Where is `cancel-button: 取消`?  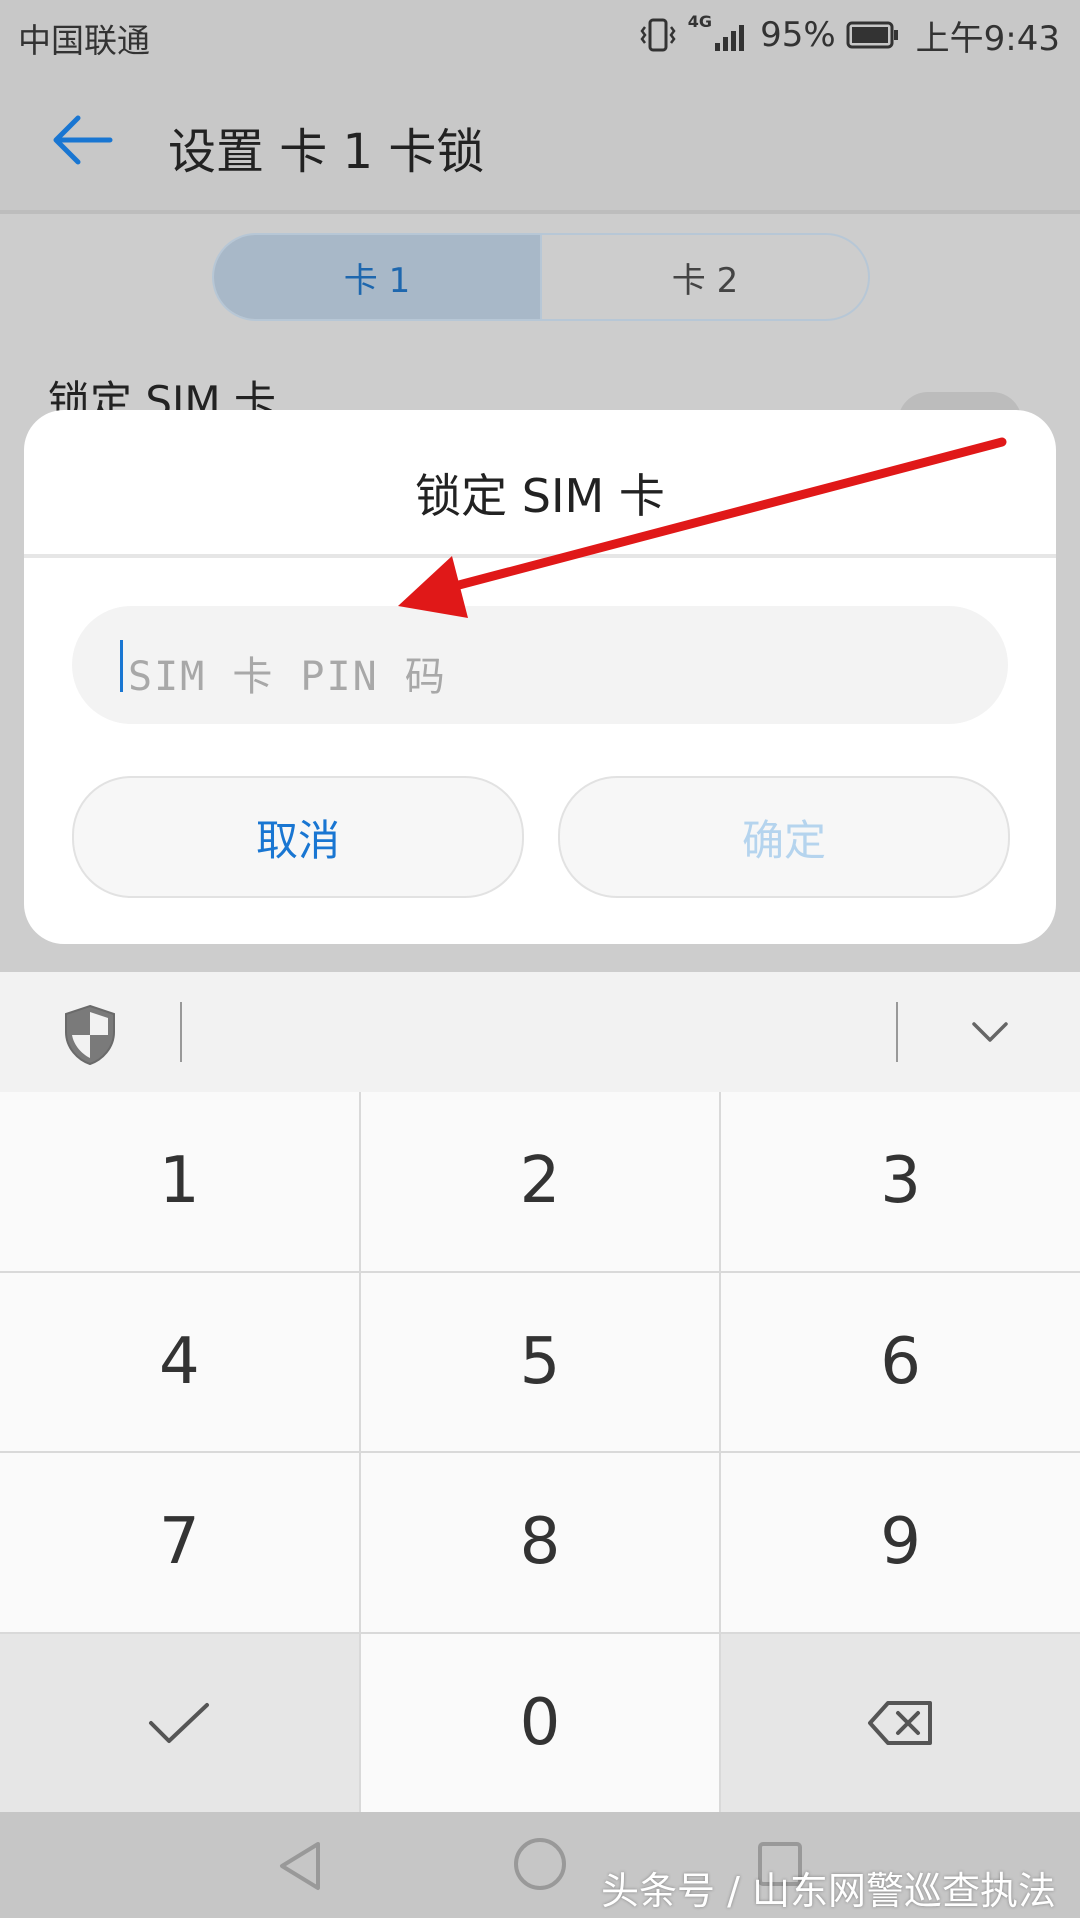 cancel-button: 取消 is located at coordinates (298, 837).